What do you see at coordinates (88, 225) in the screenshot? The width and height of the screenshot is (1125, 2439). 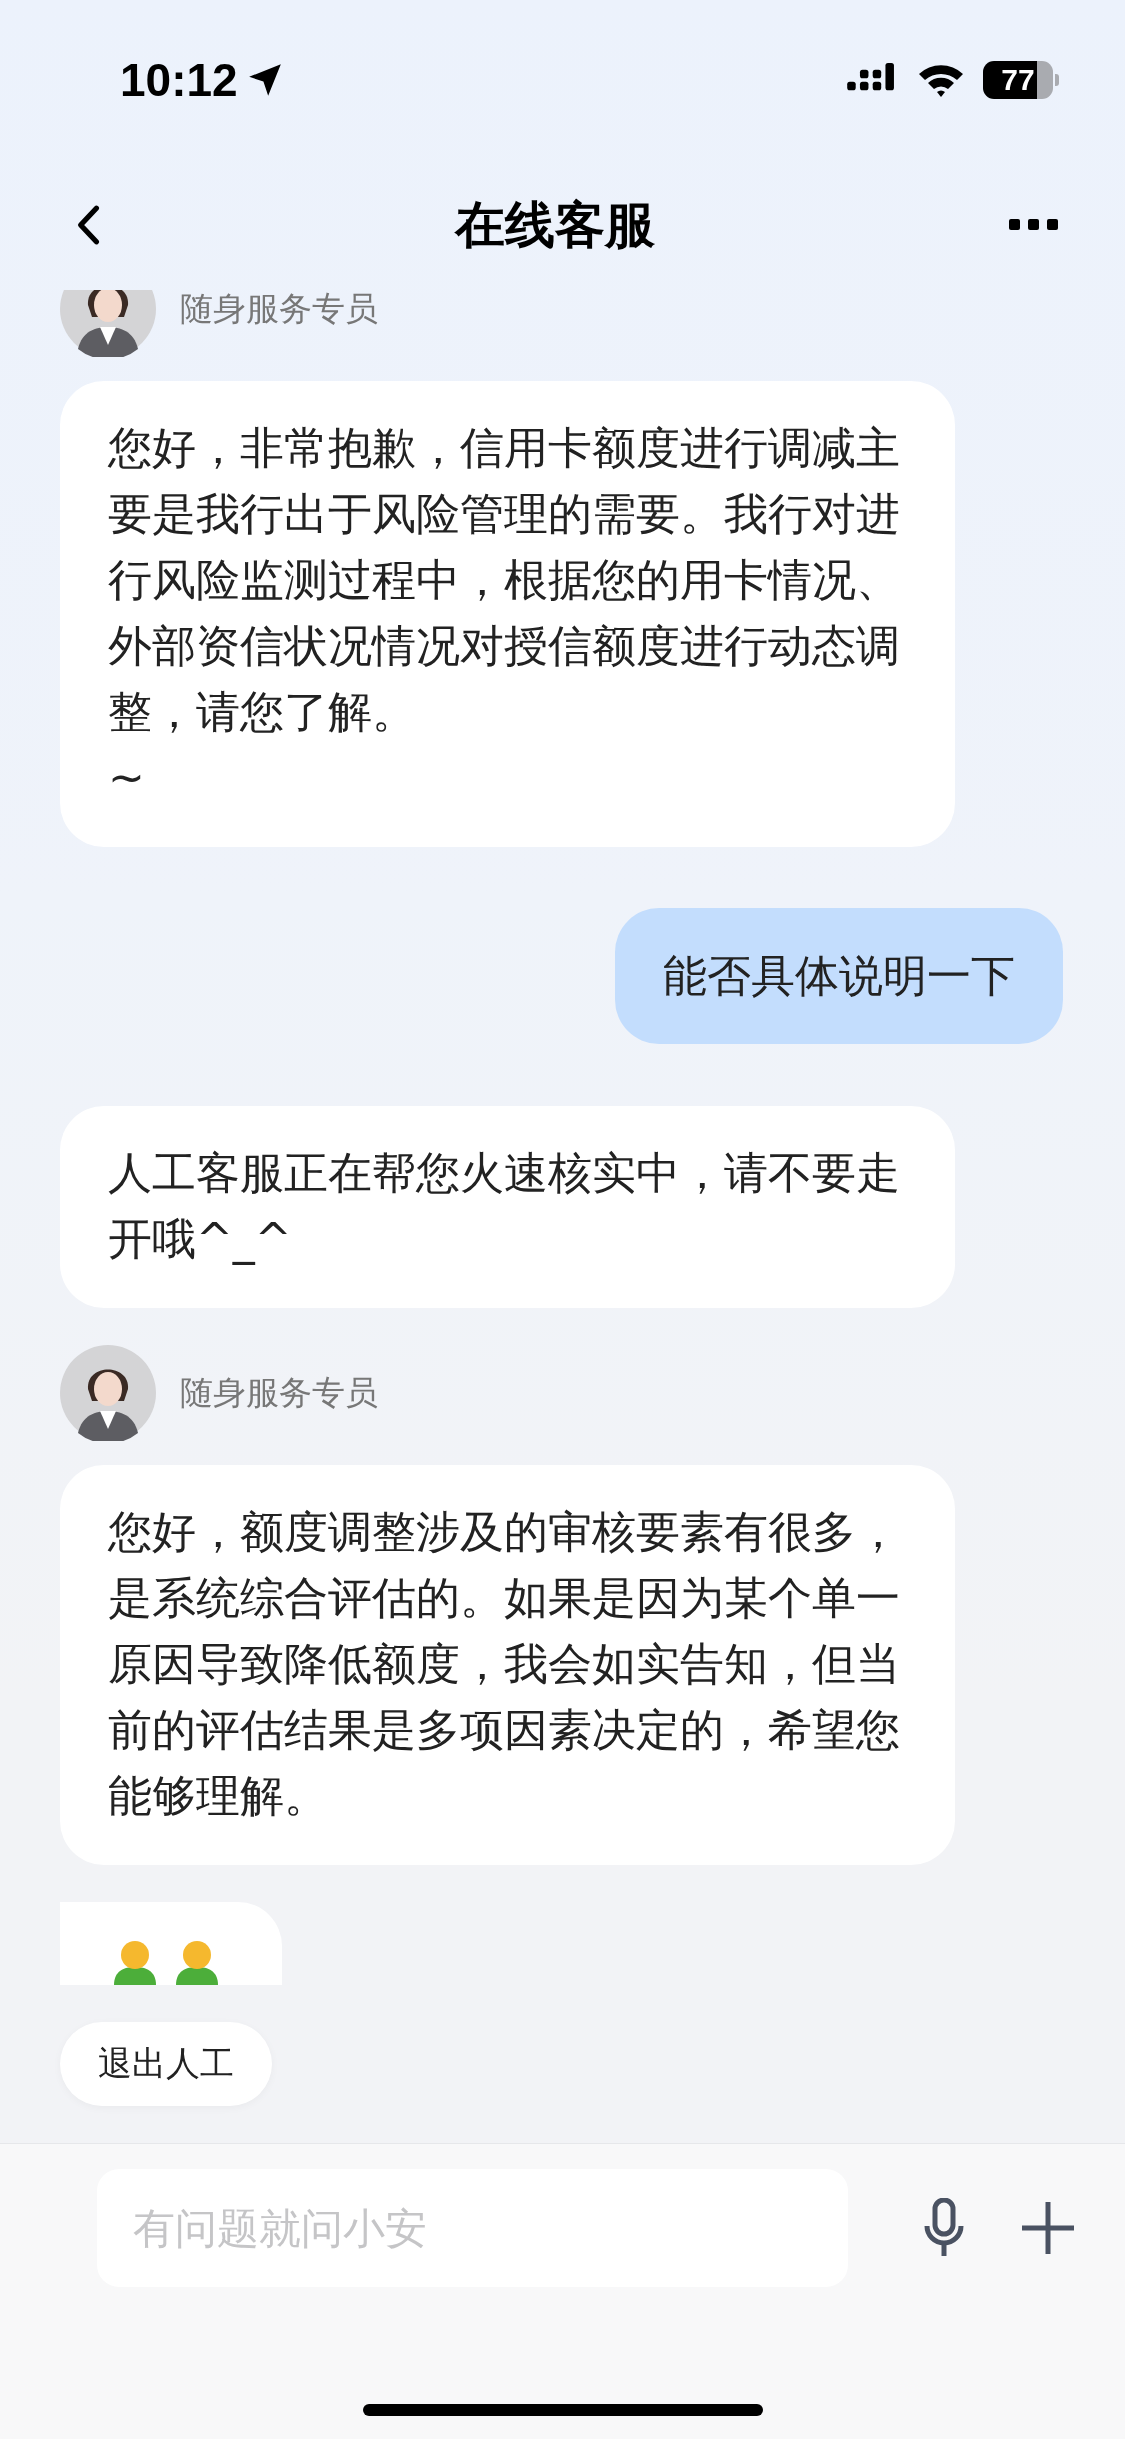 I see `back-icon` at bounding box center [88, 225].